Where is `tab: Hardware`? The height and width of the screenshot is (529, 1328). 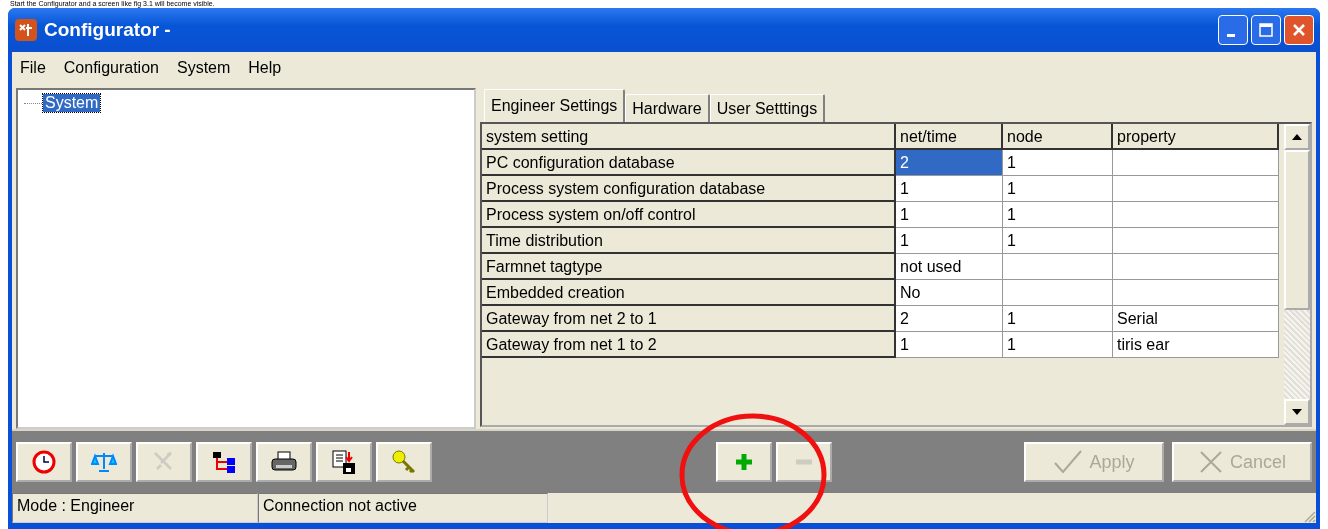 tab: Hardware is located at coordinates (667, 108).